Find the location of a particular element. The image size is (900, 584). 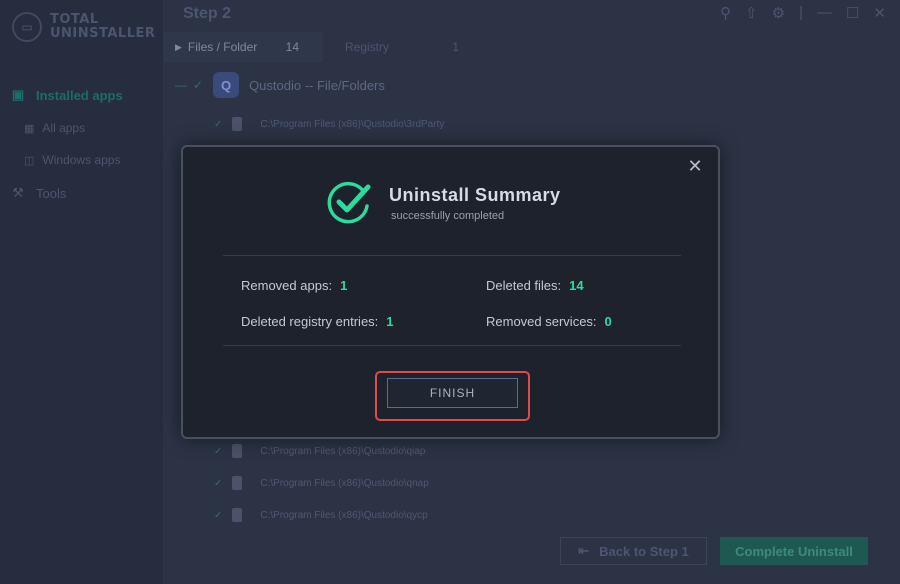

toolbar: ⚲ ⇧ ⚙ | — ☐ ✕ is located at coordinates (803, 13).